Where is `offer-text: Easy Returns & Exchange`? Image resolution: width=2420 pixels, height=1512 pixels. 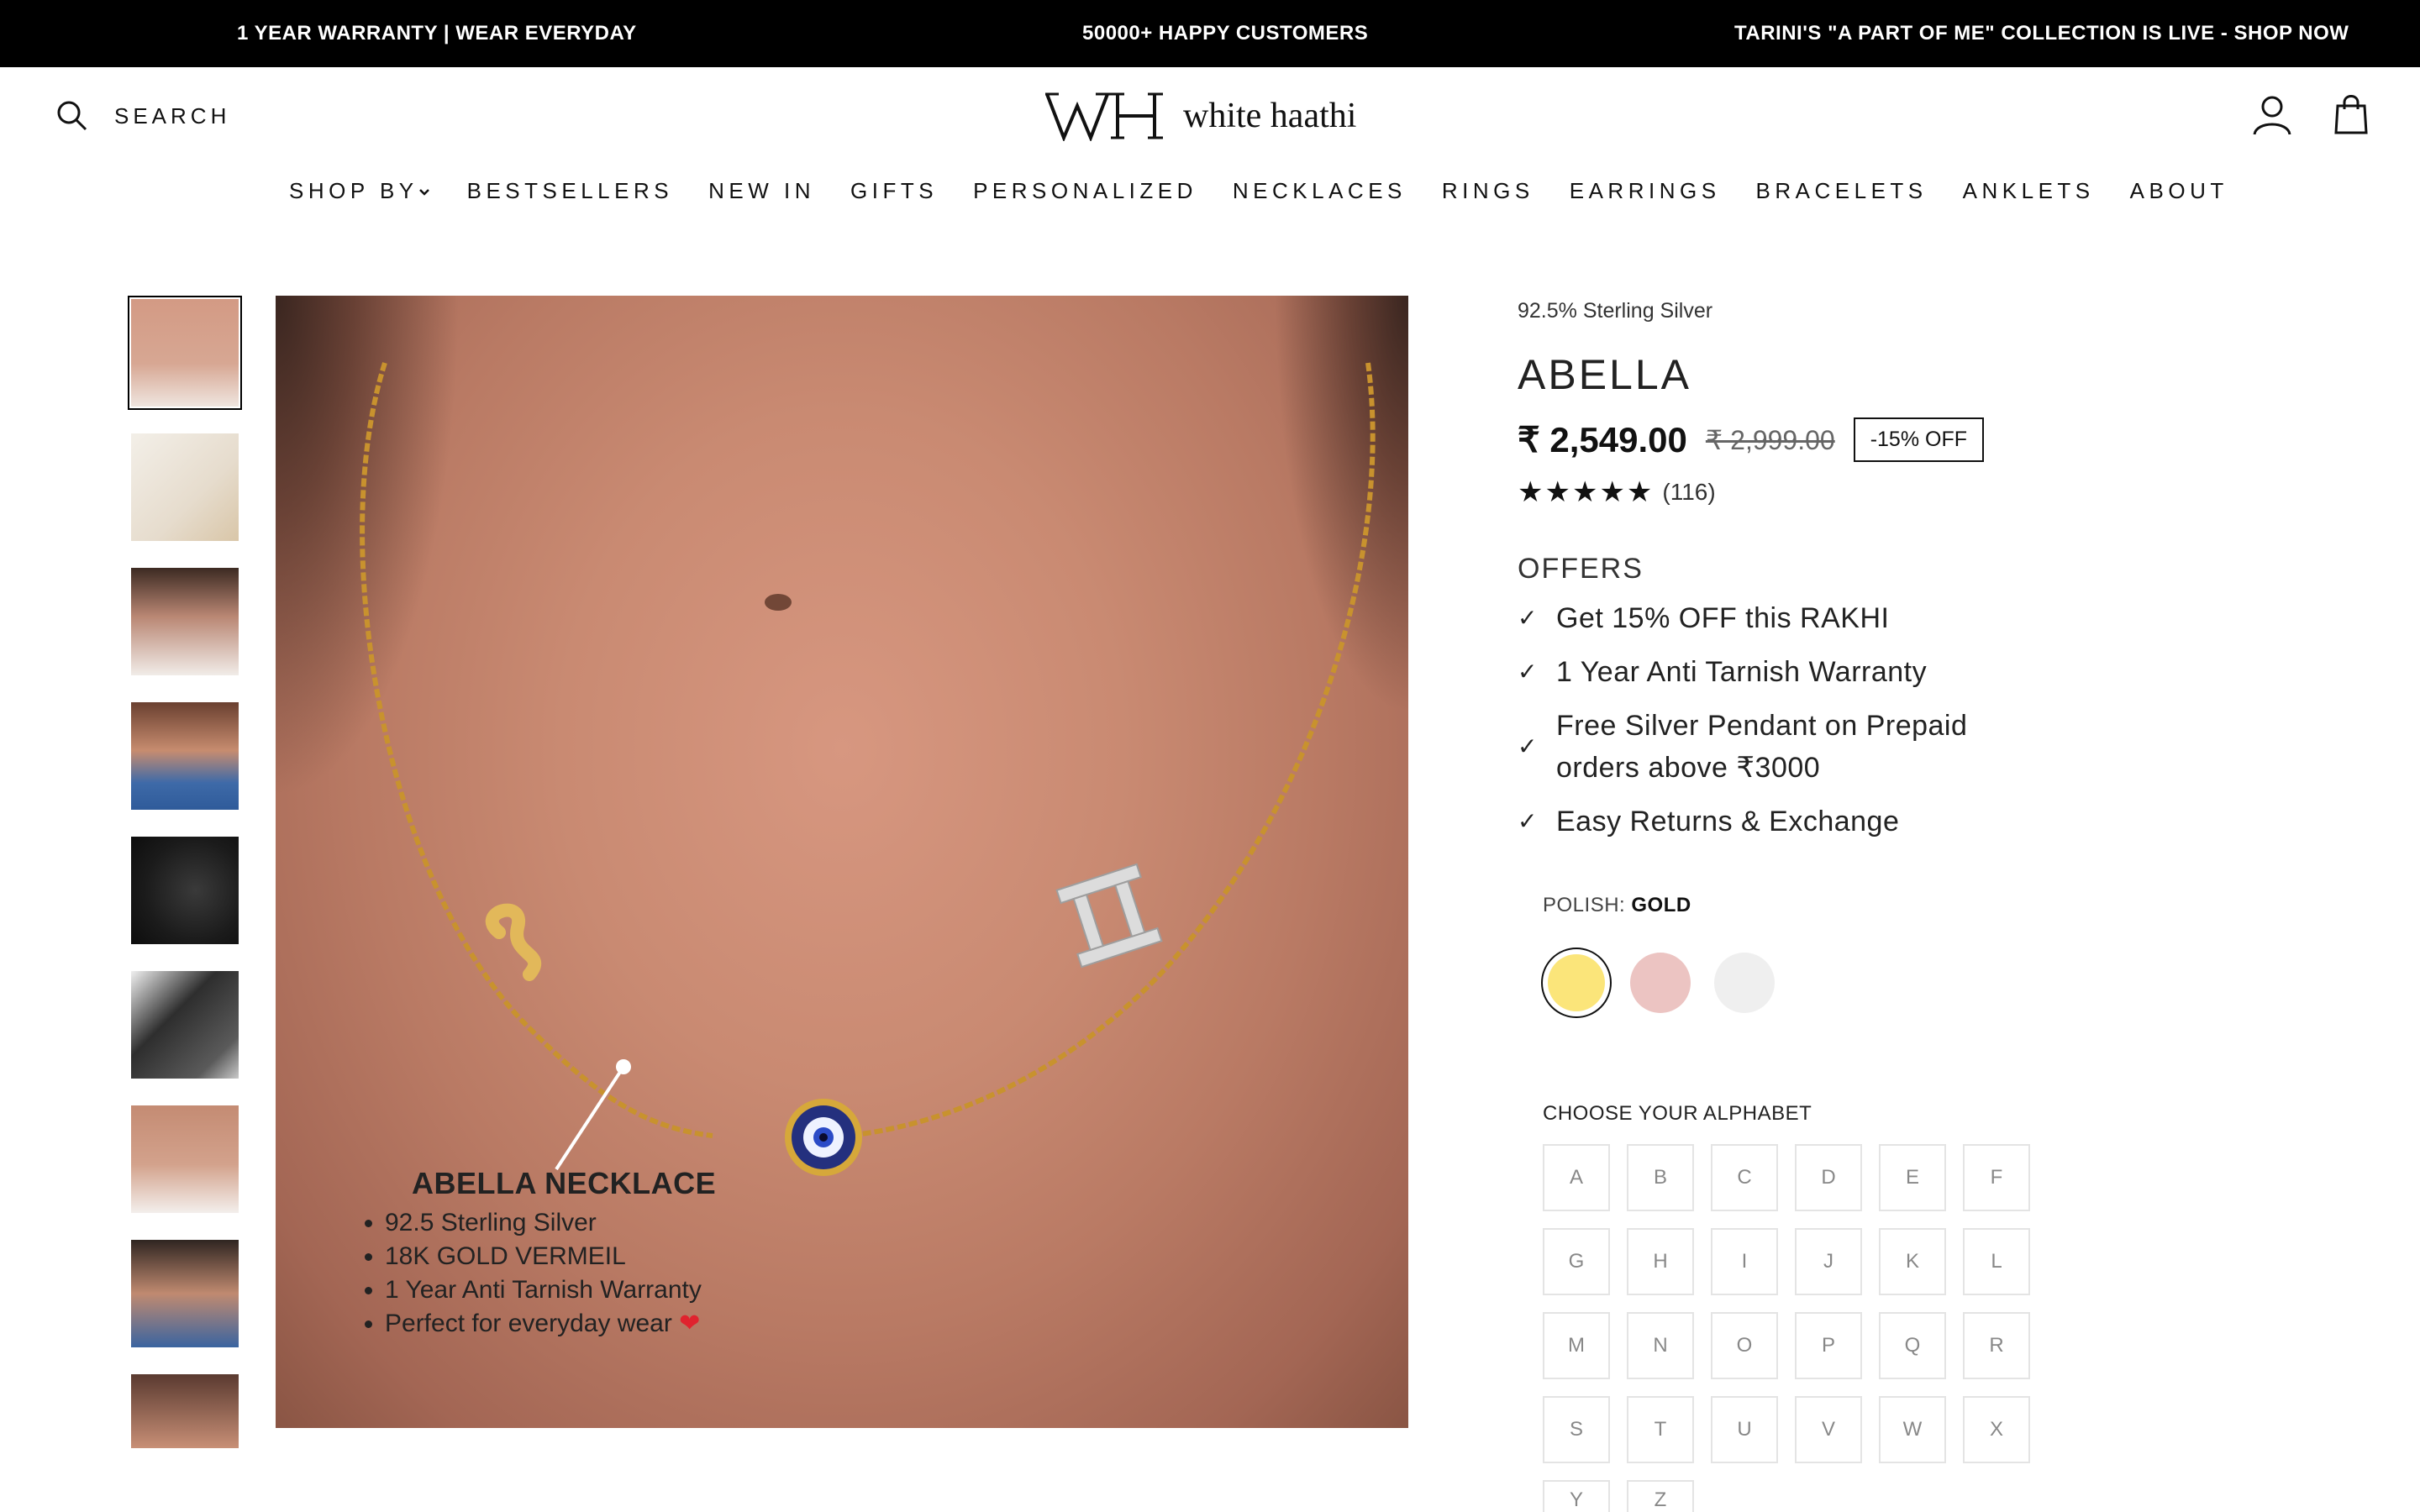
offer-text: Easy Returns & Exchange is located at coordinates (1728, 821).